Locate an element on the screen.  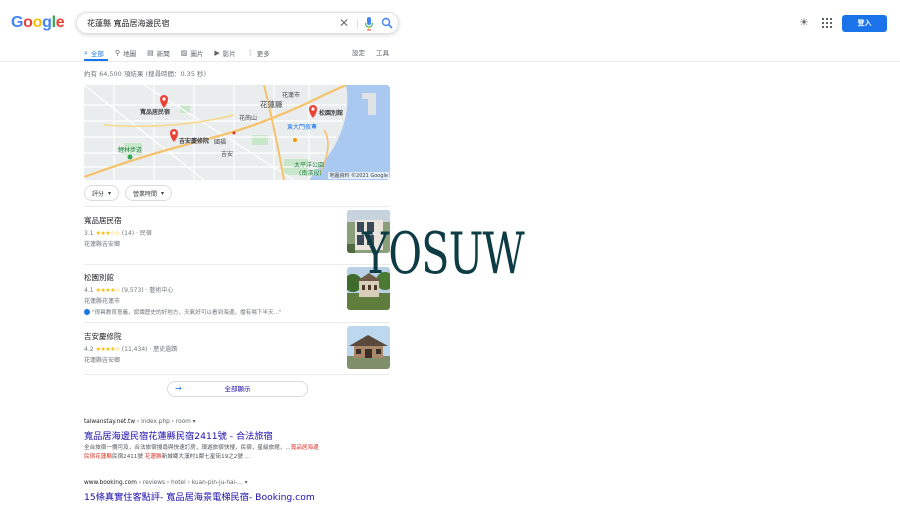
place-rating: 4.2 ★★★★☆ (11,434) · 歷史遺蹟 is located at coordinates (131, 349).